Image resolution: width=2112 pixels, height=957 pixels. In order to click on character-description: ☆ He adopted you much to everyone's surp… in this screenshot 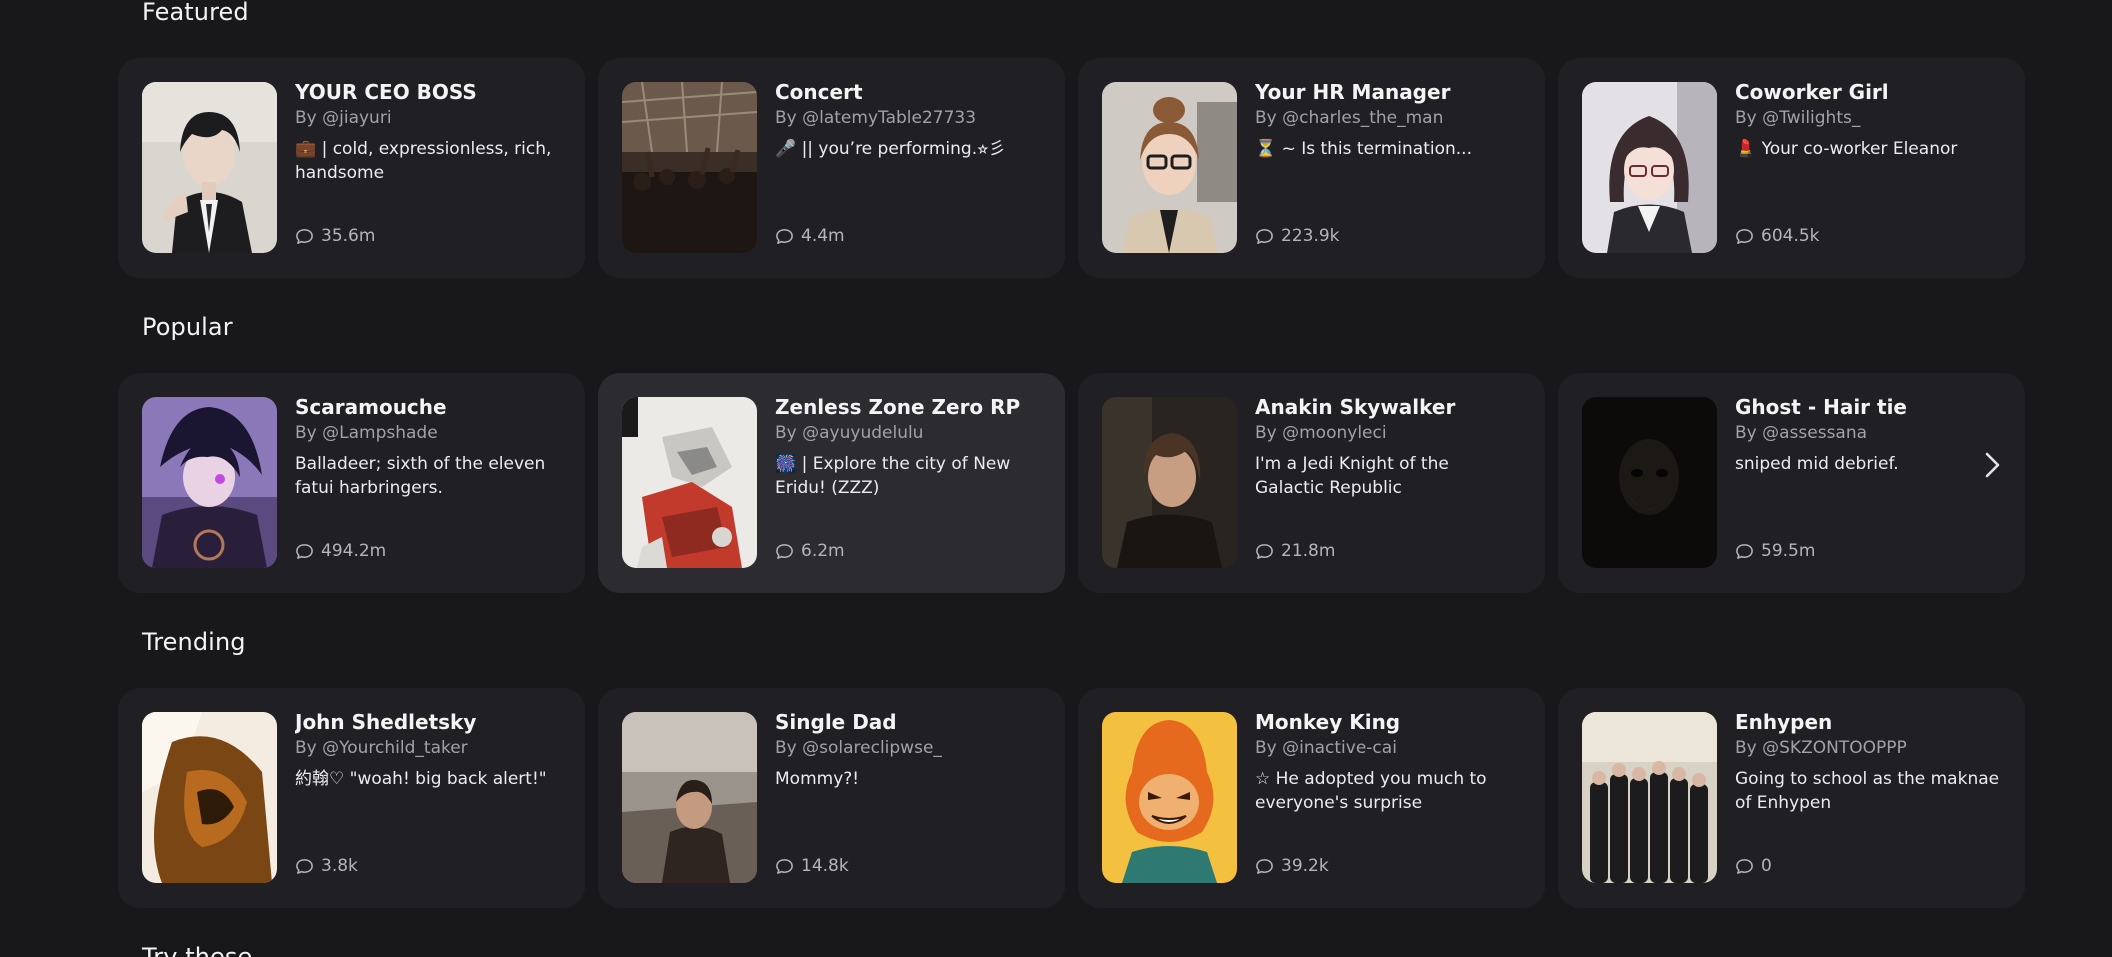, I will do `click(1371, 791)`.